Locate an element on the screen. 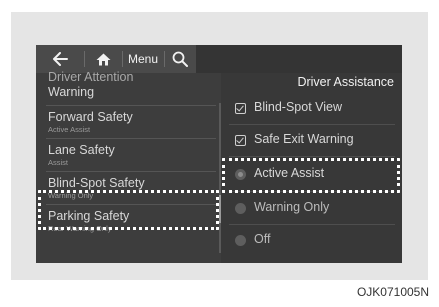  top-bar: Menu is located at coordinates (219, 59).